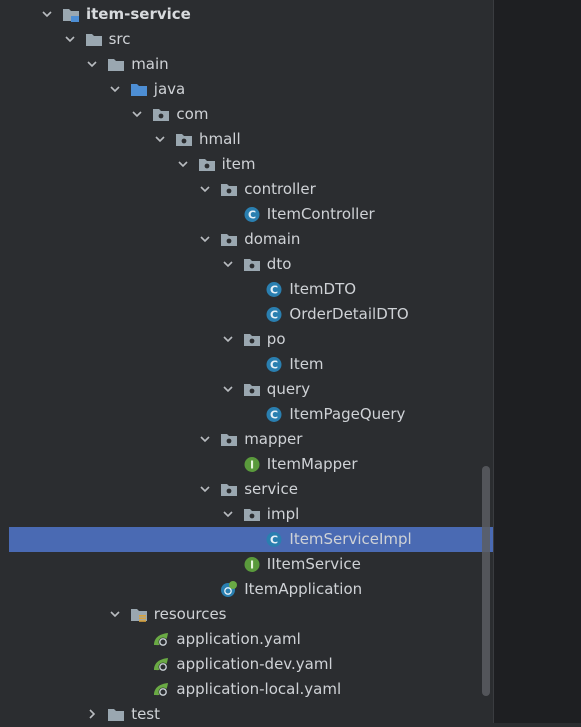 The image size is (581, 727). I want to click on tree-node-label: IItemService, so click(313, 564).